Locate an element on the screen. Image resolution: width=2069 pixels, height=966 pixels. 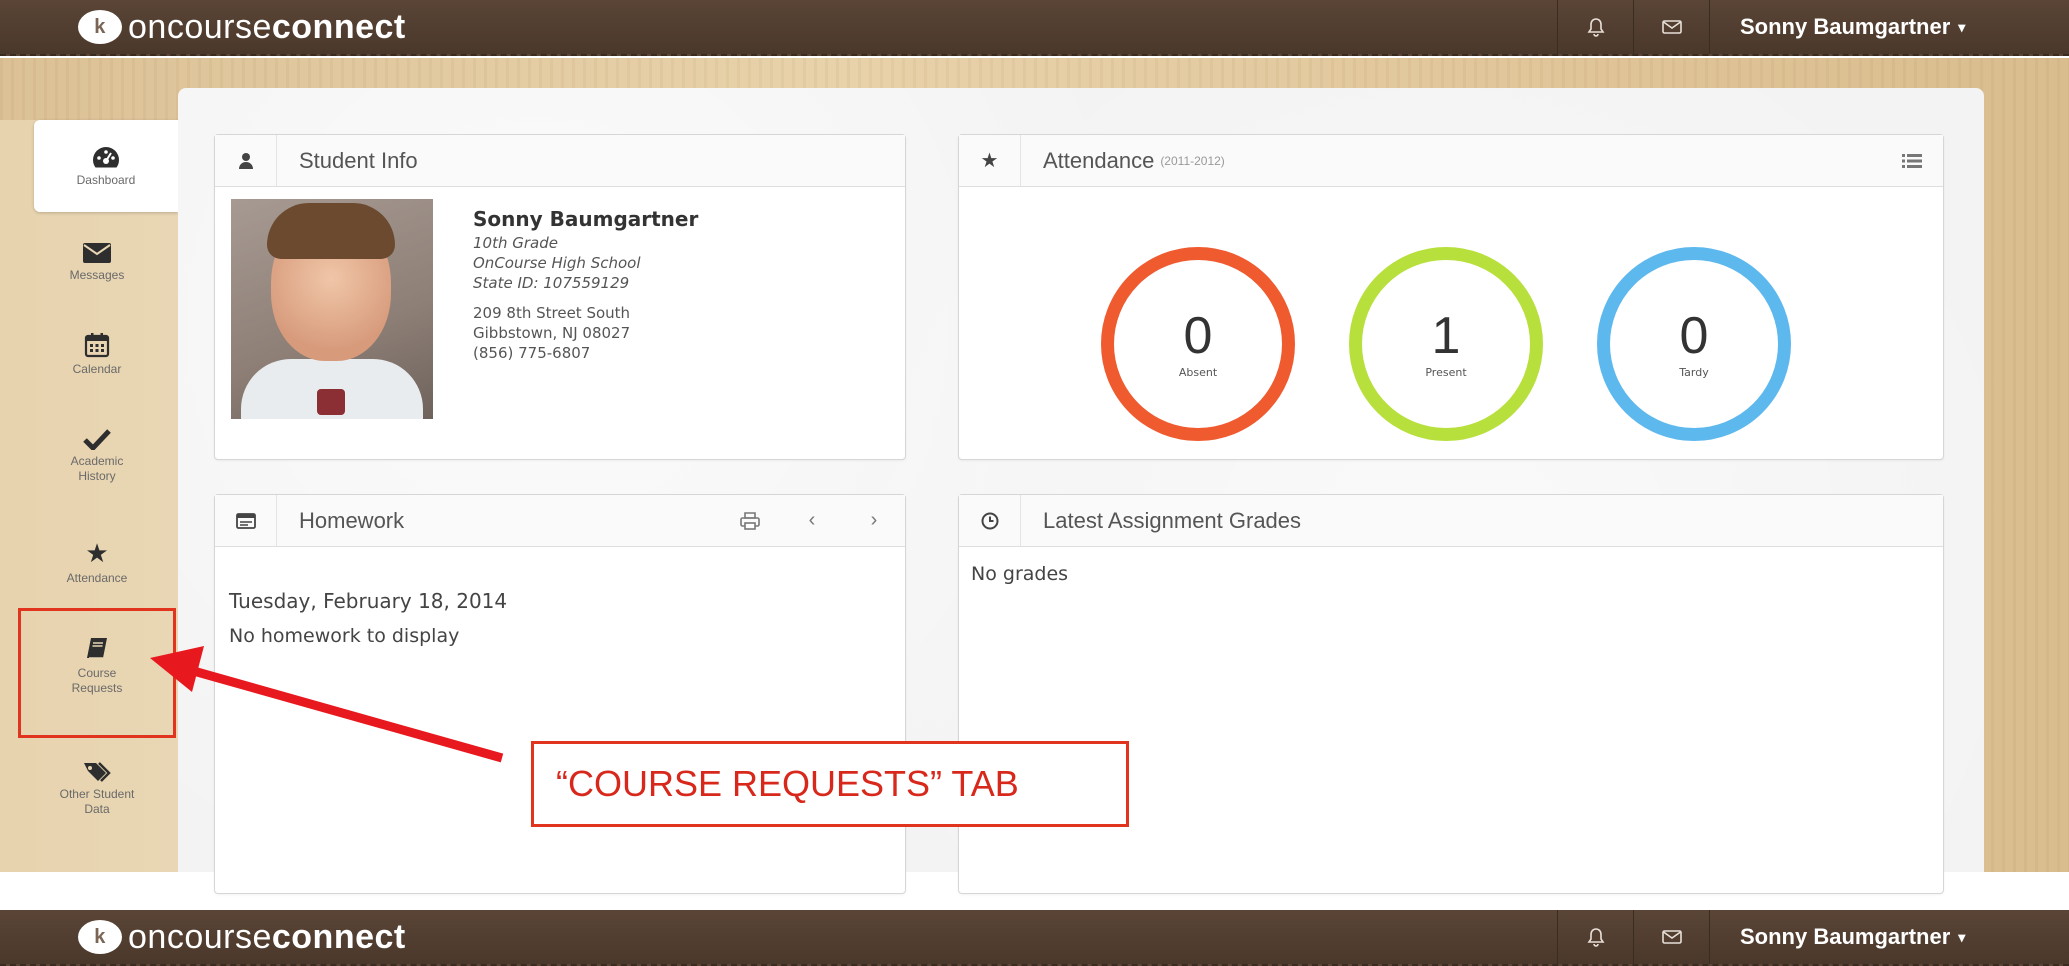
panel-title: Homework is located at coordinates (352, 520).